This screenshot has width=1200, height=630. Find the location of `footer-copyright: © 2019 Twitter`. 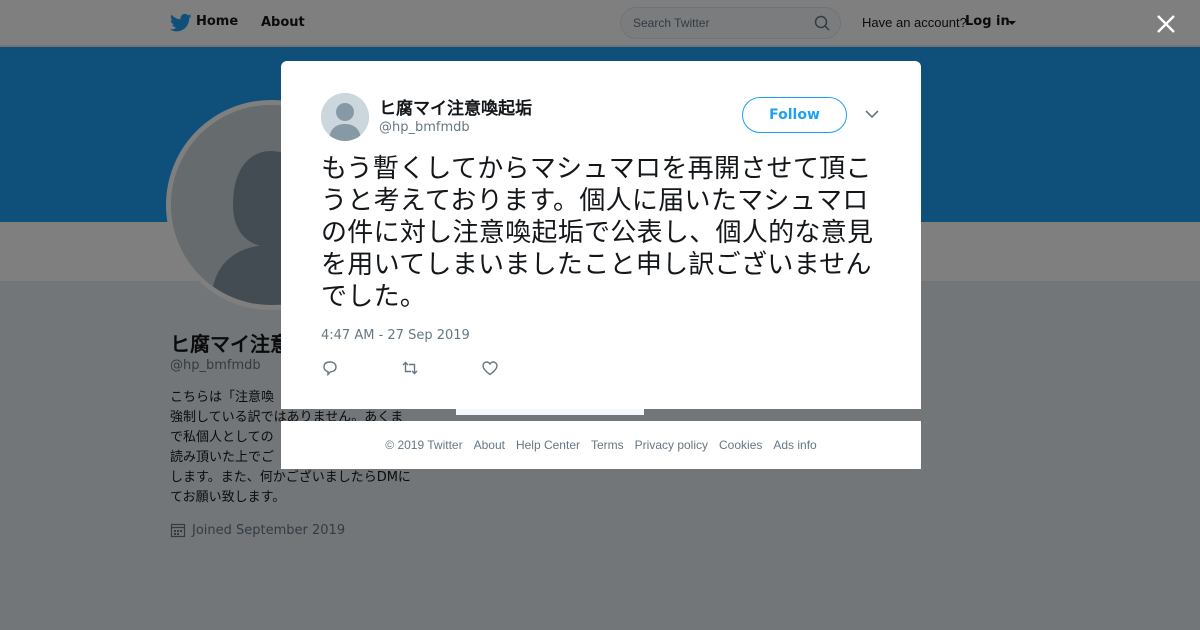

footer-copyright: © 2019 Twitter is located at coordinates (424, 445).